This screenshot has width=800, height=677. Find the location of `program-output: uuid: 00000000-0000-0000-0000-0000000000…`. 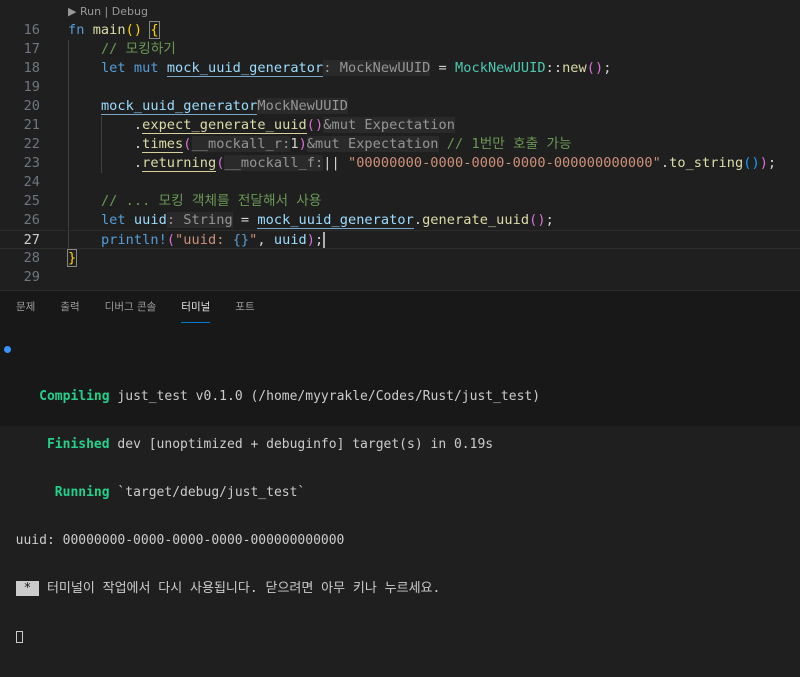

program-output: uuid: 00000000-0000-0000-0000-0000000000… is located at coordinates (180, 540).